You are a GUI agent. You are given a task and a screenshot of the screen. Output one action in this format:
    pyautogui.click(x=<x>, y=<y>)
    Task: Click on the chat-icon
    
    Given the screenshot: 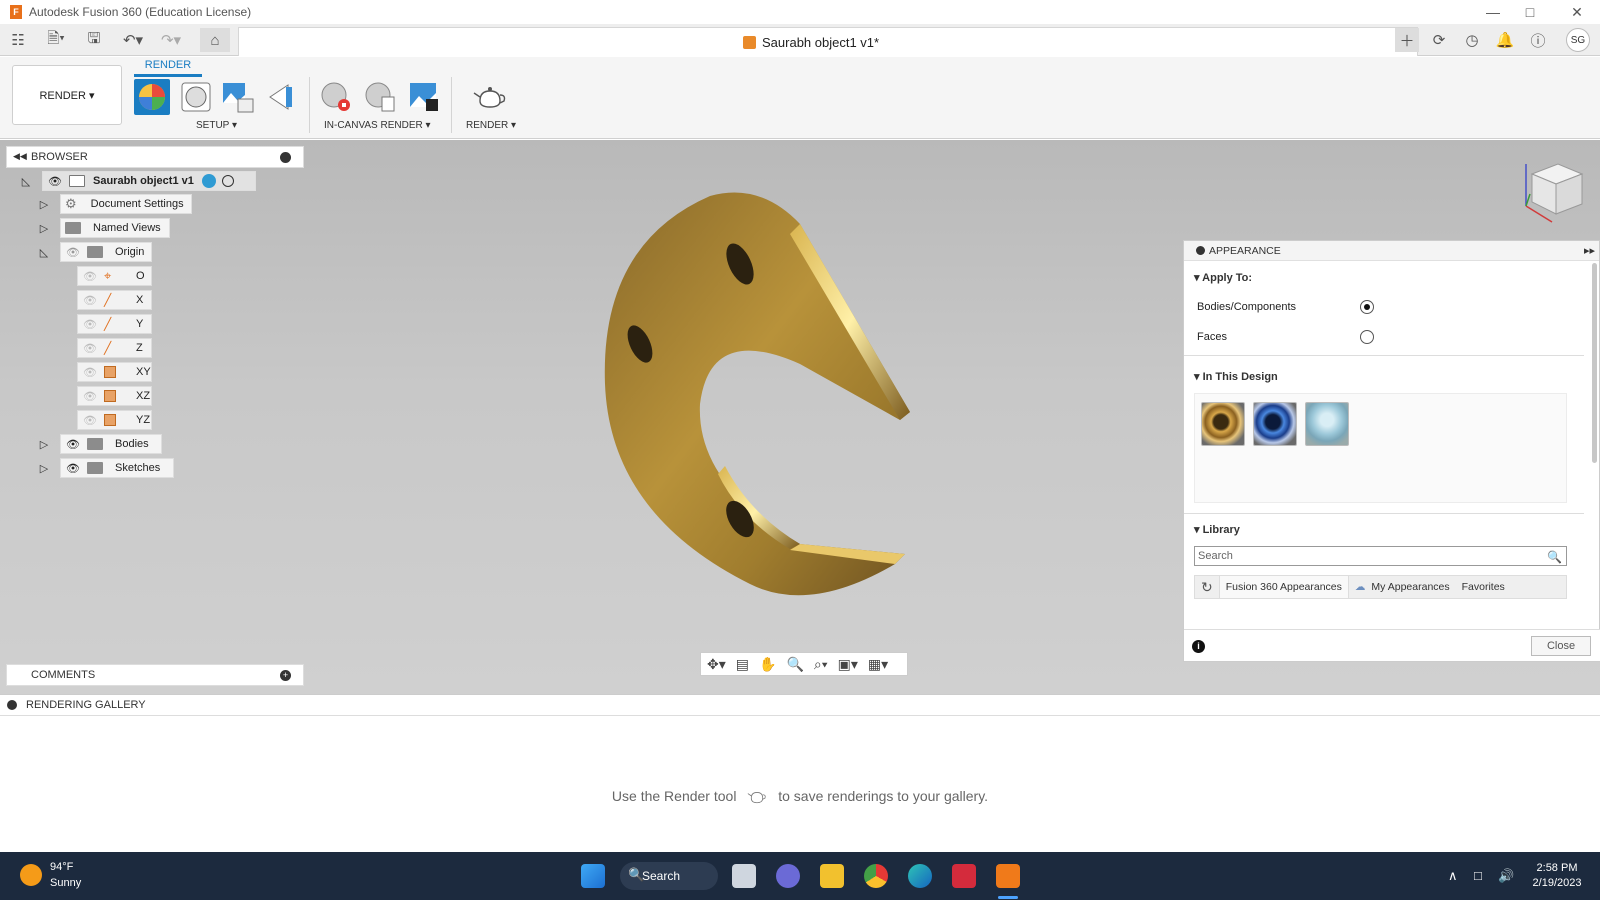 What is the action you would take?
    pyautogui.click(x=788, y=876)
    